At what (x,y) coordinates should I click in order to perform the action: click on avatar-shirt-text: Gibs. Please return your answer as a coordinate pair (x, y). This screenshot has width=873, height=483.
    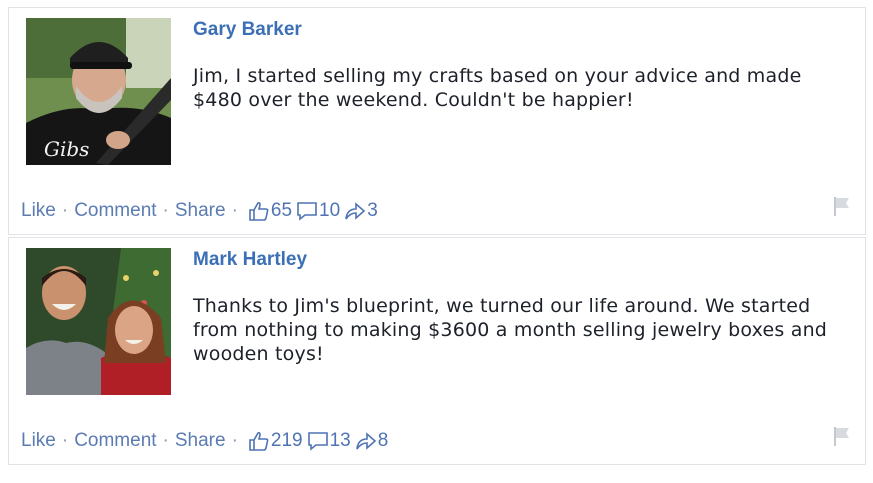
    Looking at the image, I should click on (66, 149).